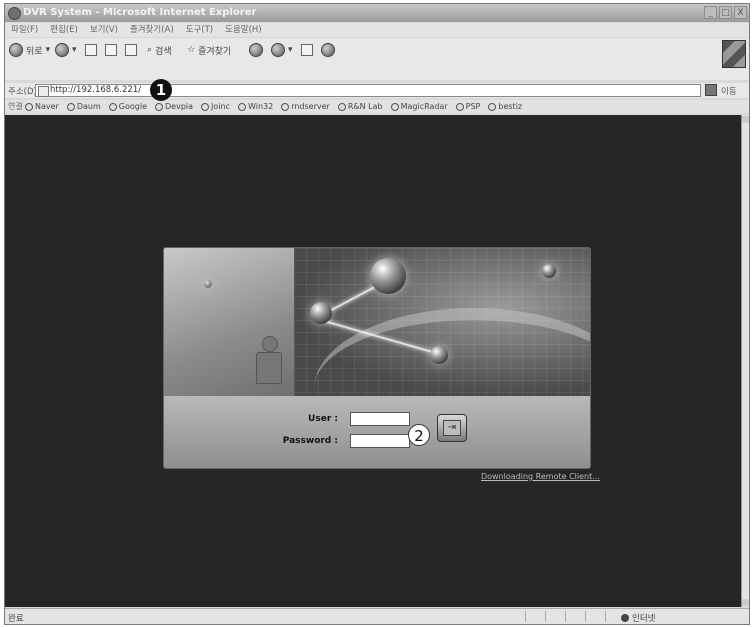 Image resolution: width=752 pixels, height=627 pixels. What do you see at coordinates (42, 106) in the screenshot?
I see `link-naver: Naver` at bounding box center [42, 106].